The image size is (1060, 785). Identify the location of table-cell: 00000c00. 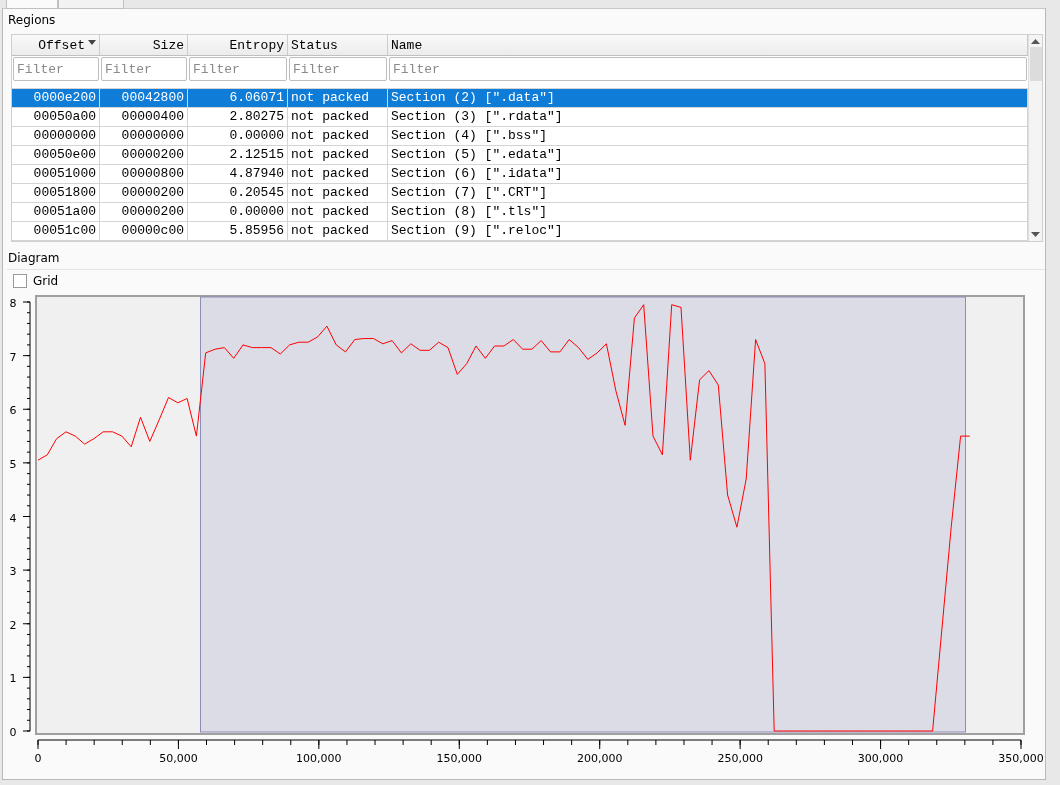
(144, 231).